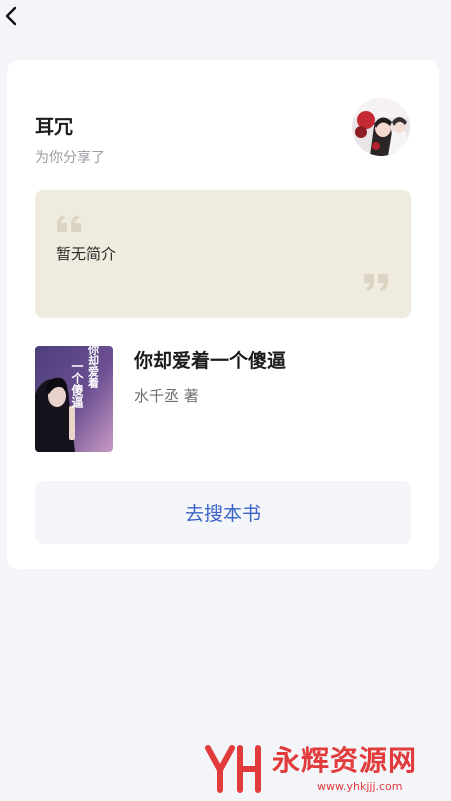 This screenshot has width=451, height=801. What do you see at coordinates (223, 512) in the screenshot?
I see `search-book-button: 去搜本书` at bounding box center [223, 512].